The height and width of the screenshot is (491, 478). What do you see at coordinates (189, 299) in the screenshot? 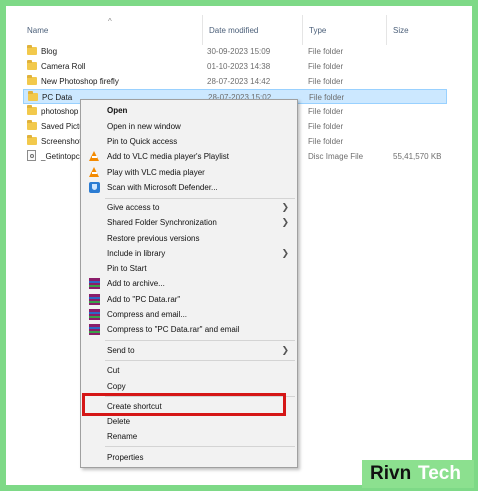
I see `menu-item-add-rar: Add to "PC Data.rar"` at bounding box center [189, 299].